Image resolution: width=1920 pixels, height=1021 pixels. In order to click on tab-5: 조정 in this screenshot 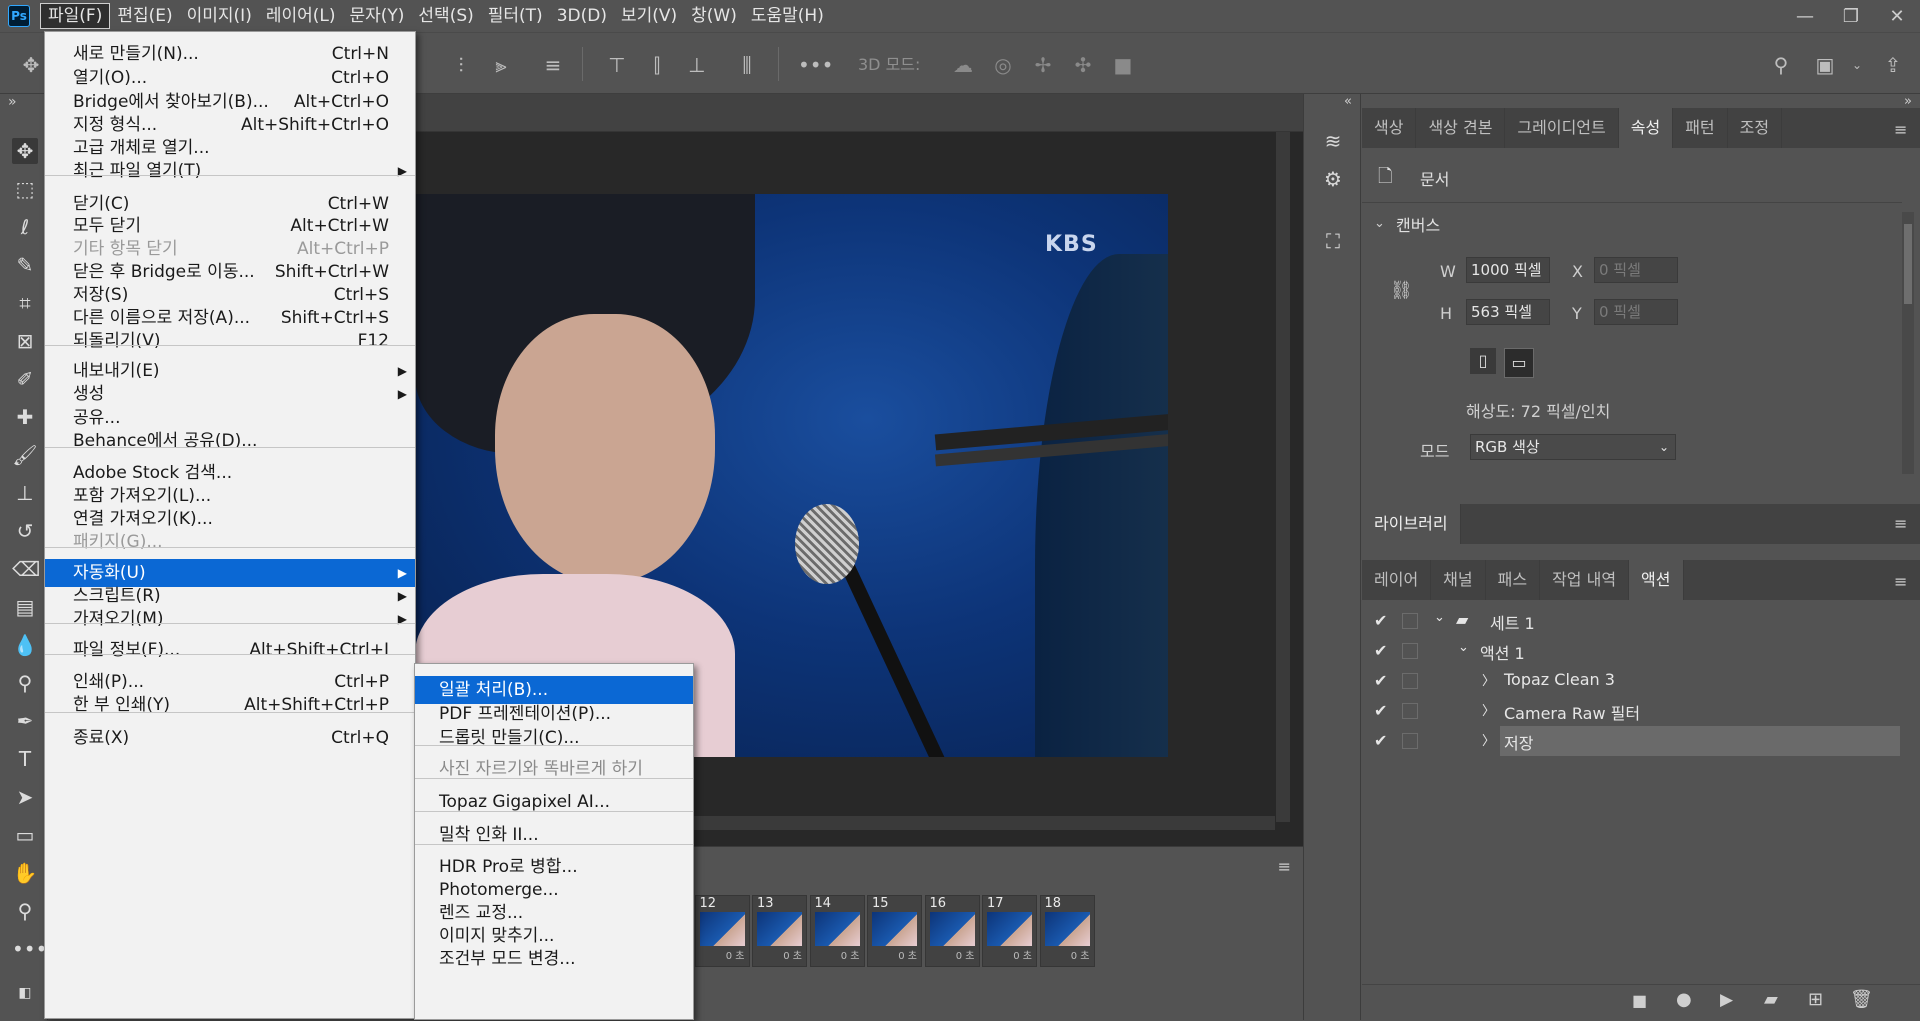, I will do `click(1755, 128)`.